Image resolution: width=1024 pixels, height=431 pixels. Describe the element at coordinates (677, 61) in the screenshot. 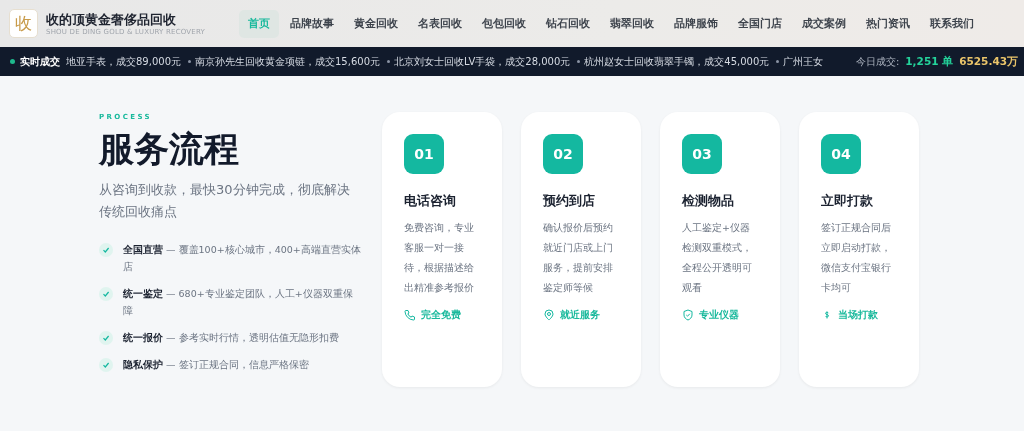

I see `ticker-item: 杭州赵女士回收翡翠手镯，成交45,000元` at that location.